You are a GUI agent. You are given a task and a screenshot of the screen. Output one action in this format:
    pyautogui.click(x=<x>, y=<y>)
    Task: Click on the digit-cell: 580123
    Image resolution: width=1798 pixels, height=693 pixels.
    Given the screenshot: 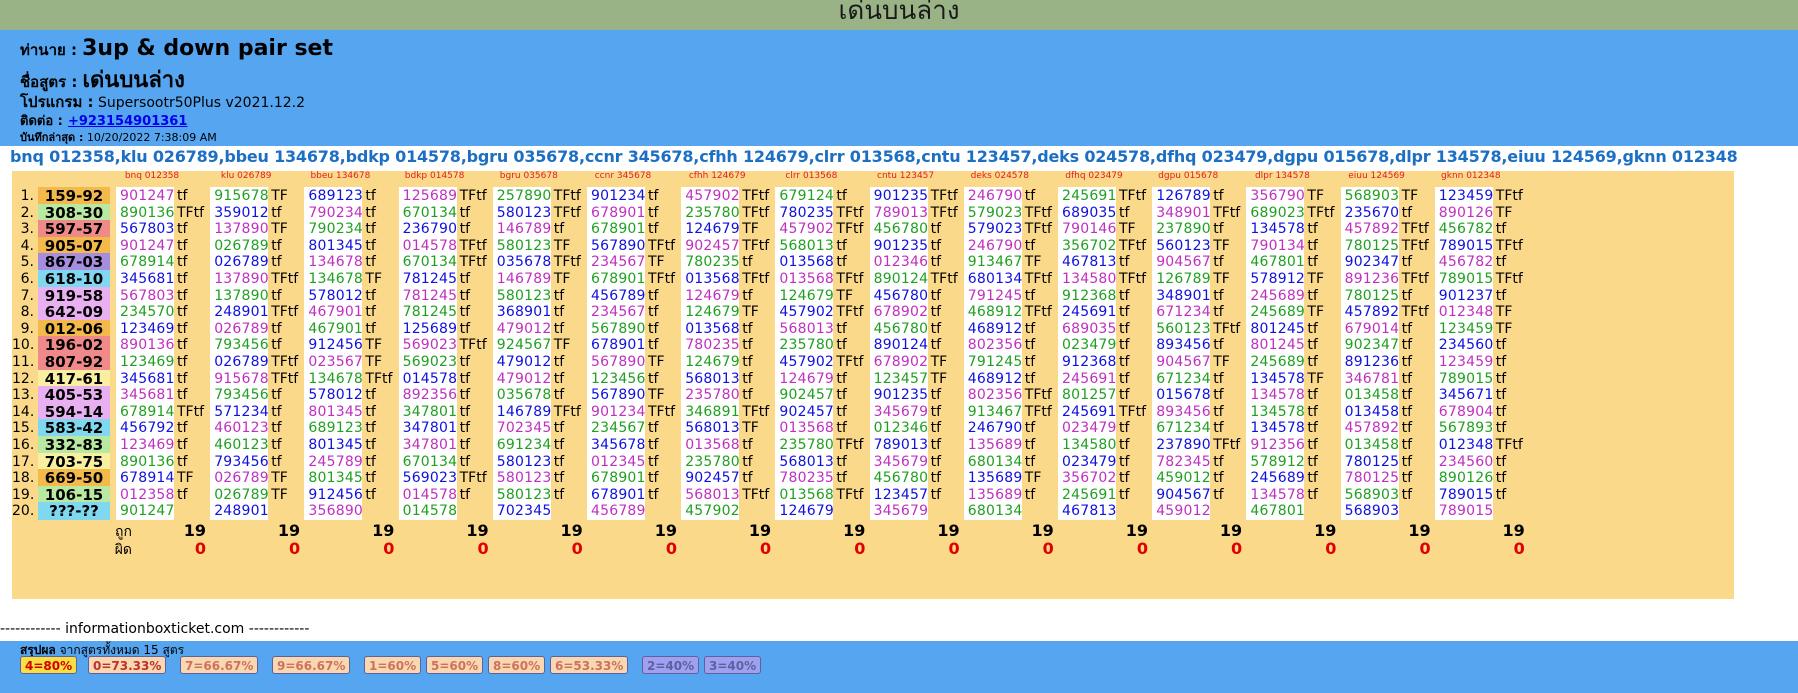 What is the action you would take?
    pyautogui.click(x=521, y=212)
    